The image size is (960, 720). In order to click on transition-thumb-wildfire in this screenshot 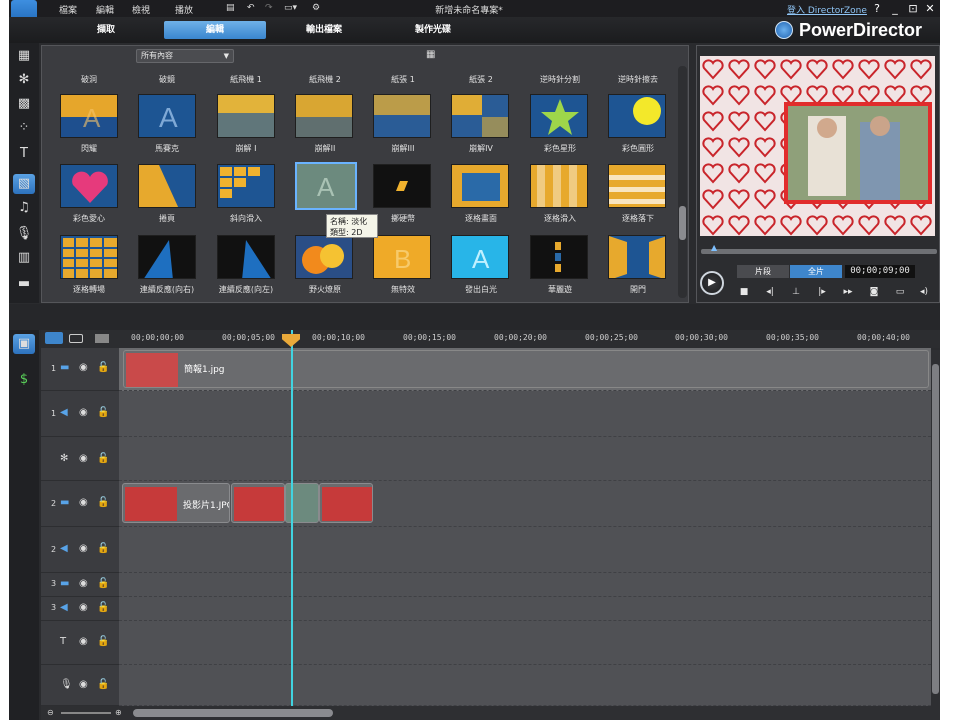, I will do `click(324, 257)`.